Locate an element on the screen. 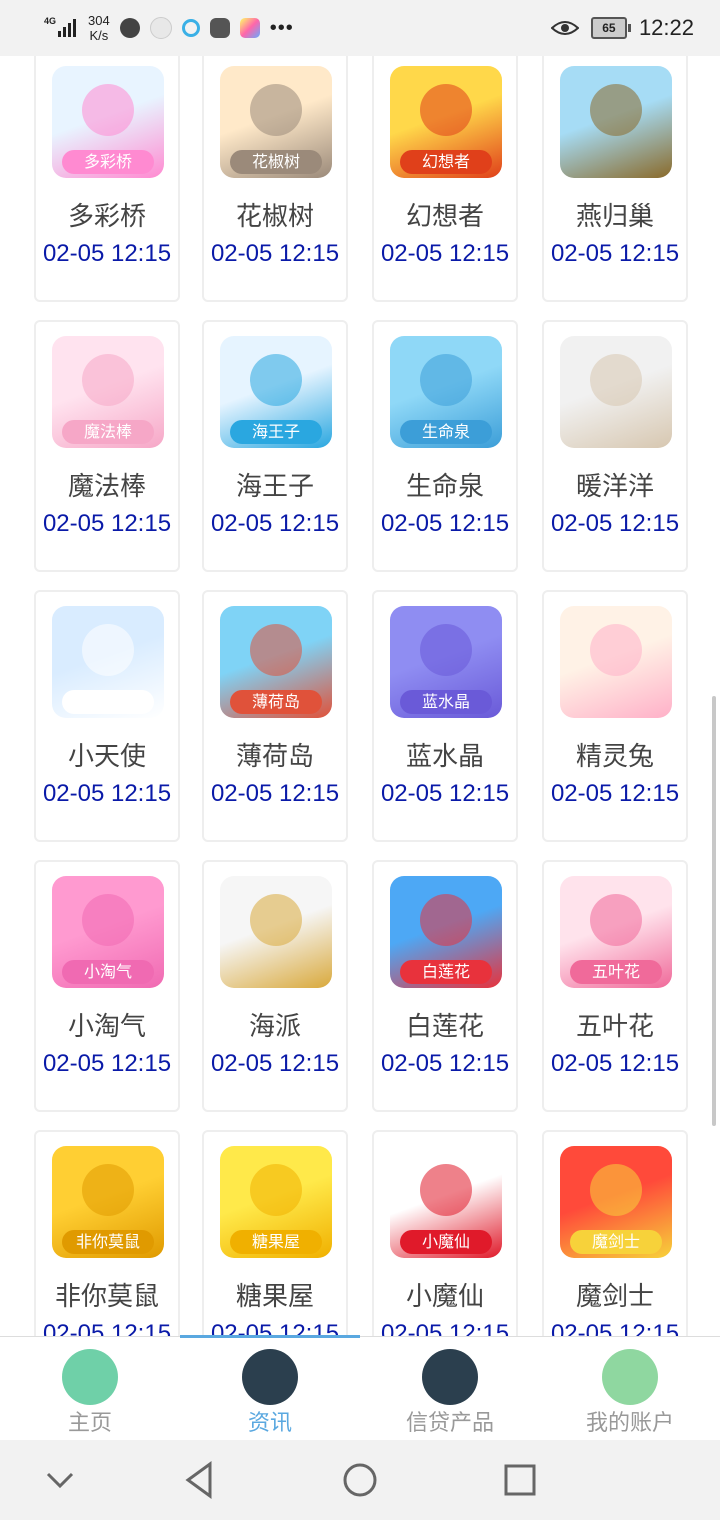 This screenshot has height=1520, width=720. app-icon: 魔法棒 is located at coordinates (108, 392).